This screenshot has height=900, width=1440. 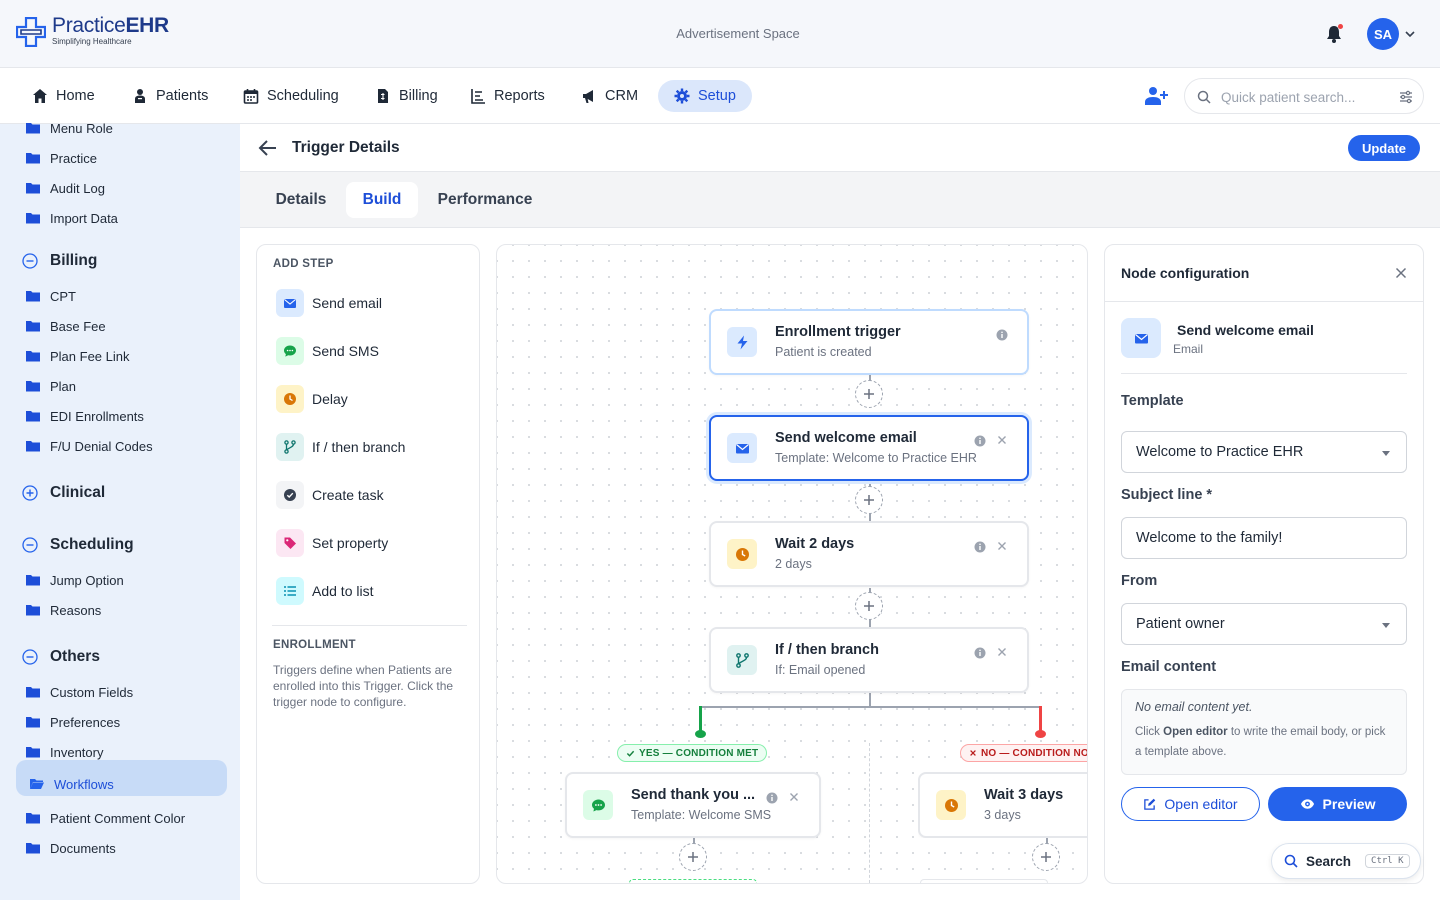 I want to click on user-avatar: SA, so click(x=1383, y=34).